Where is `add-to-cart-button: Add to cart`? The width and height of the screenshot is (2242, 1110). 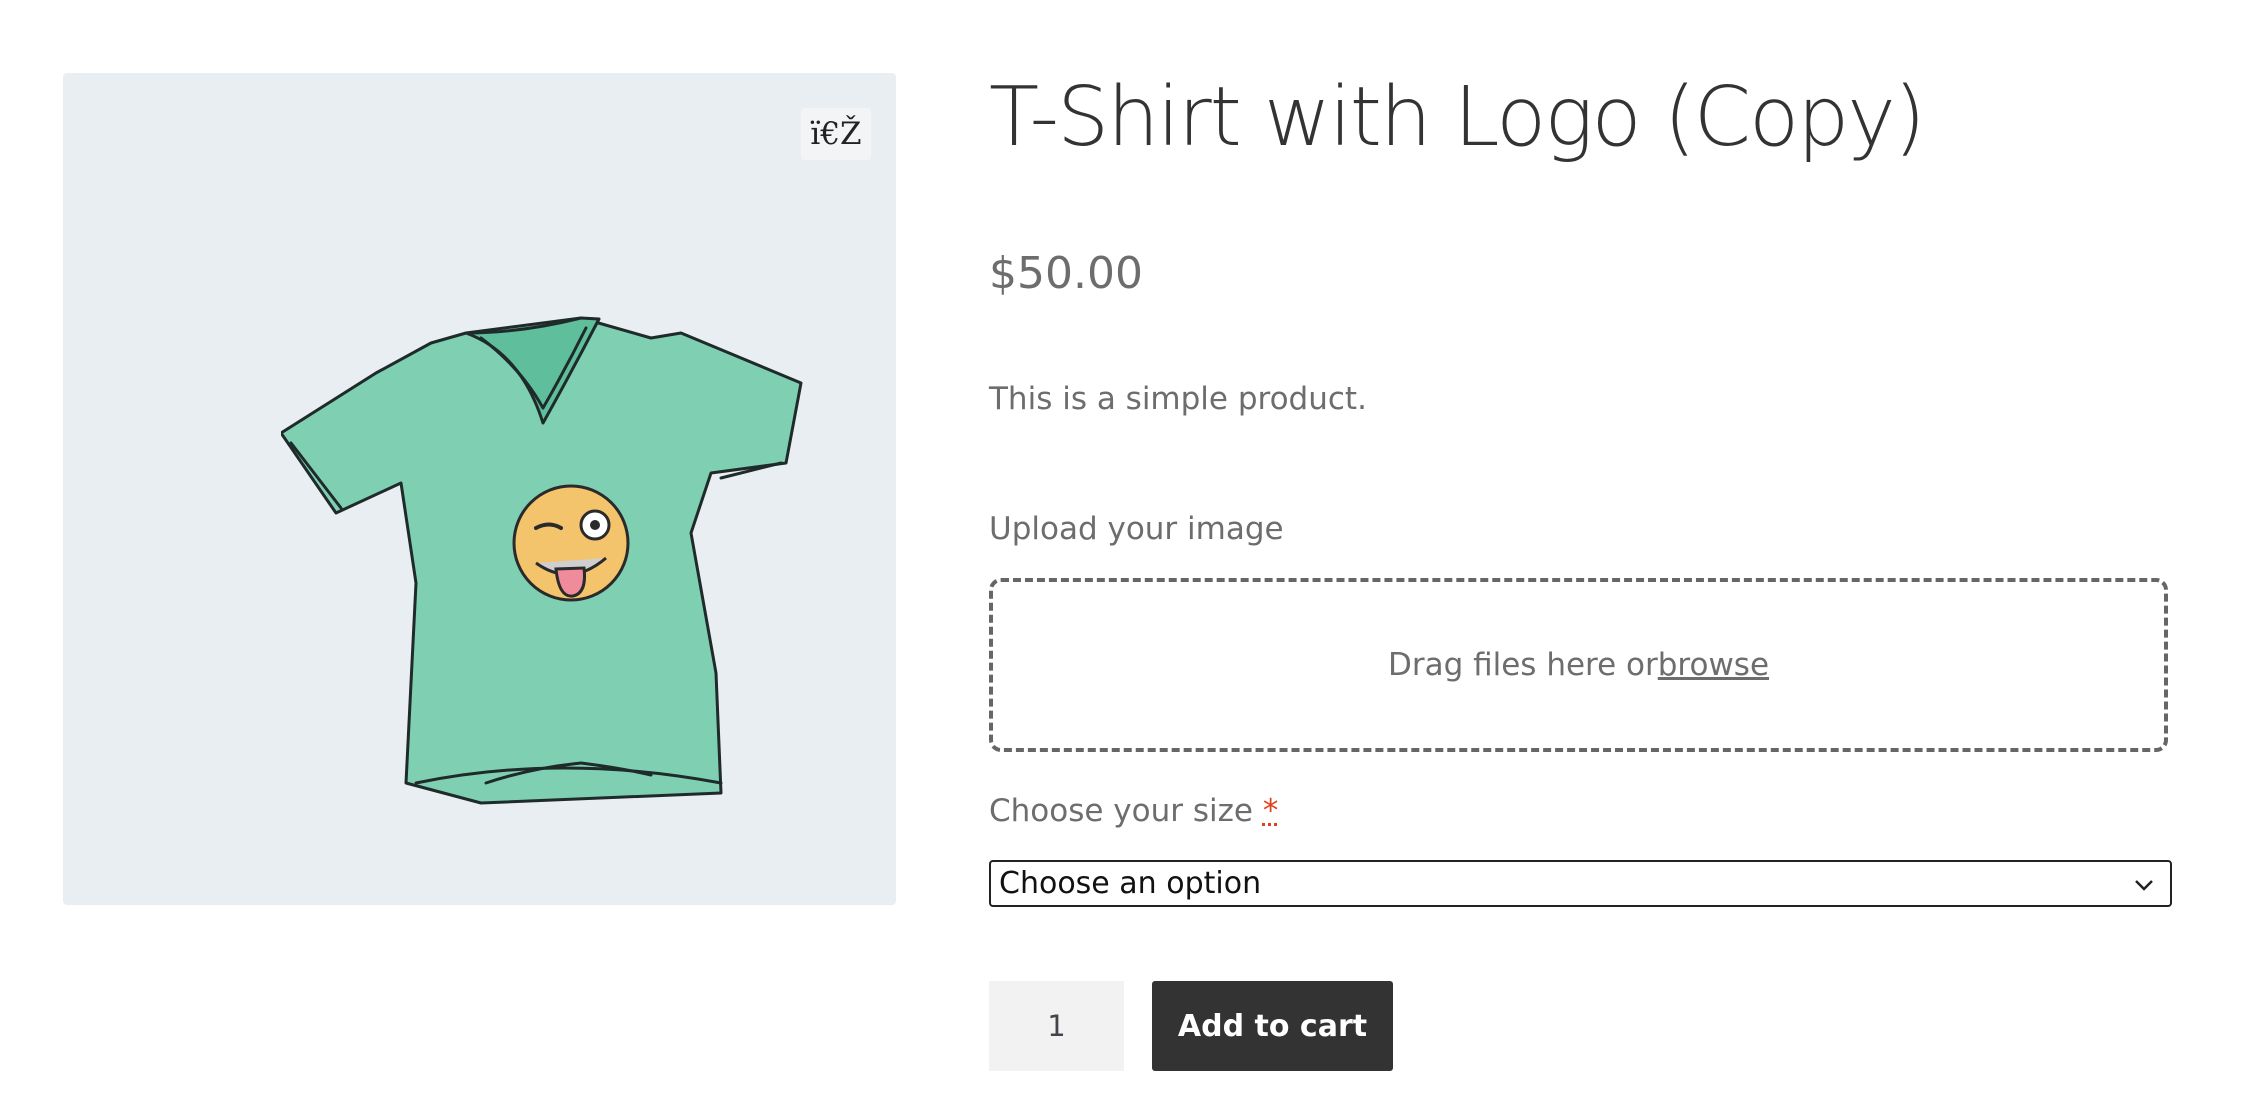
add-to-cart-button: Add to cart is located at coordinates (1272, 1026).